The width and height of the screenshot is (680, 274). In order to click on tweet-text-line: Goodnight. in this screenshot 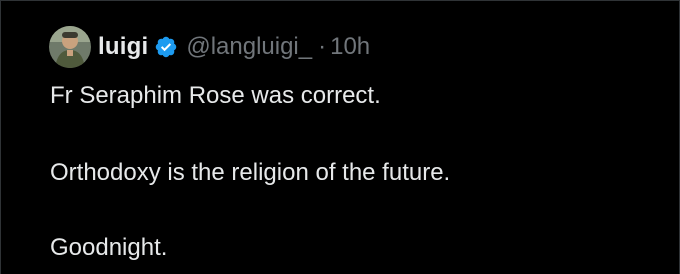, I will do `click(109, 247)`.